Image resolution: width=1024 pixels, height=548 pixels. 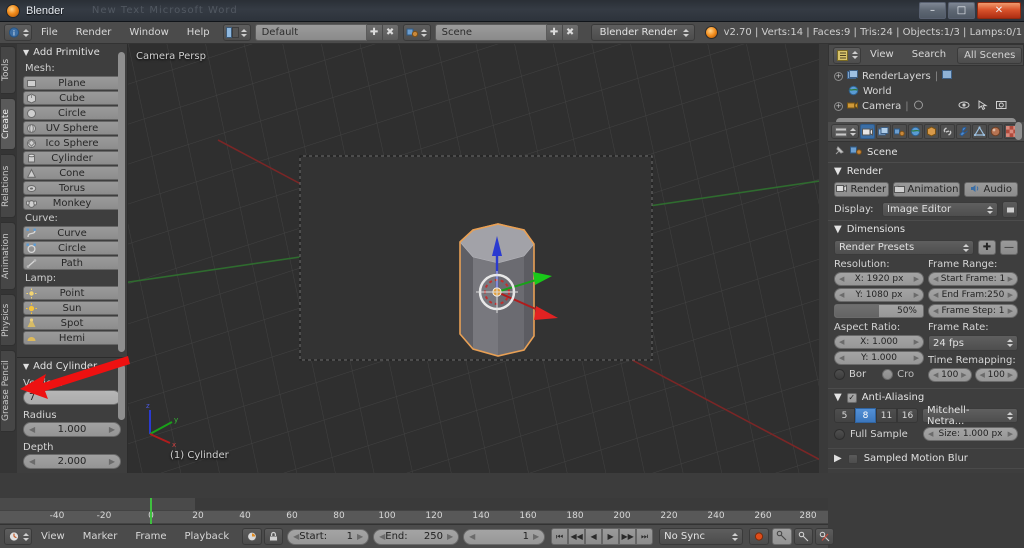 What do you see at coordinates (804, 536) in the screenshot?
I see `key-add-icon` at bounding box center [804, 536].